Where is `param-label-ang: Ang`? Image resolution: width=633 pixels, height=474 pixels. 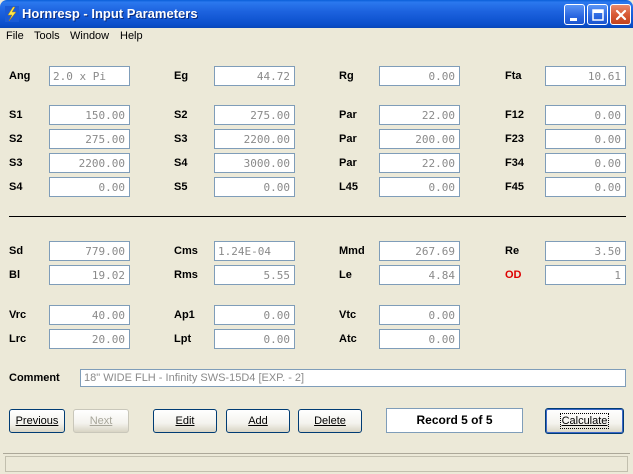
param-label-ang: Ang is located at coordinates (20, 76).